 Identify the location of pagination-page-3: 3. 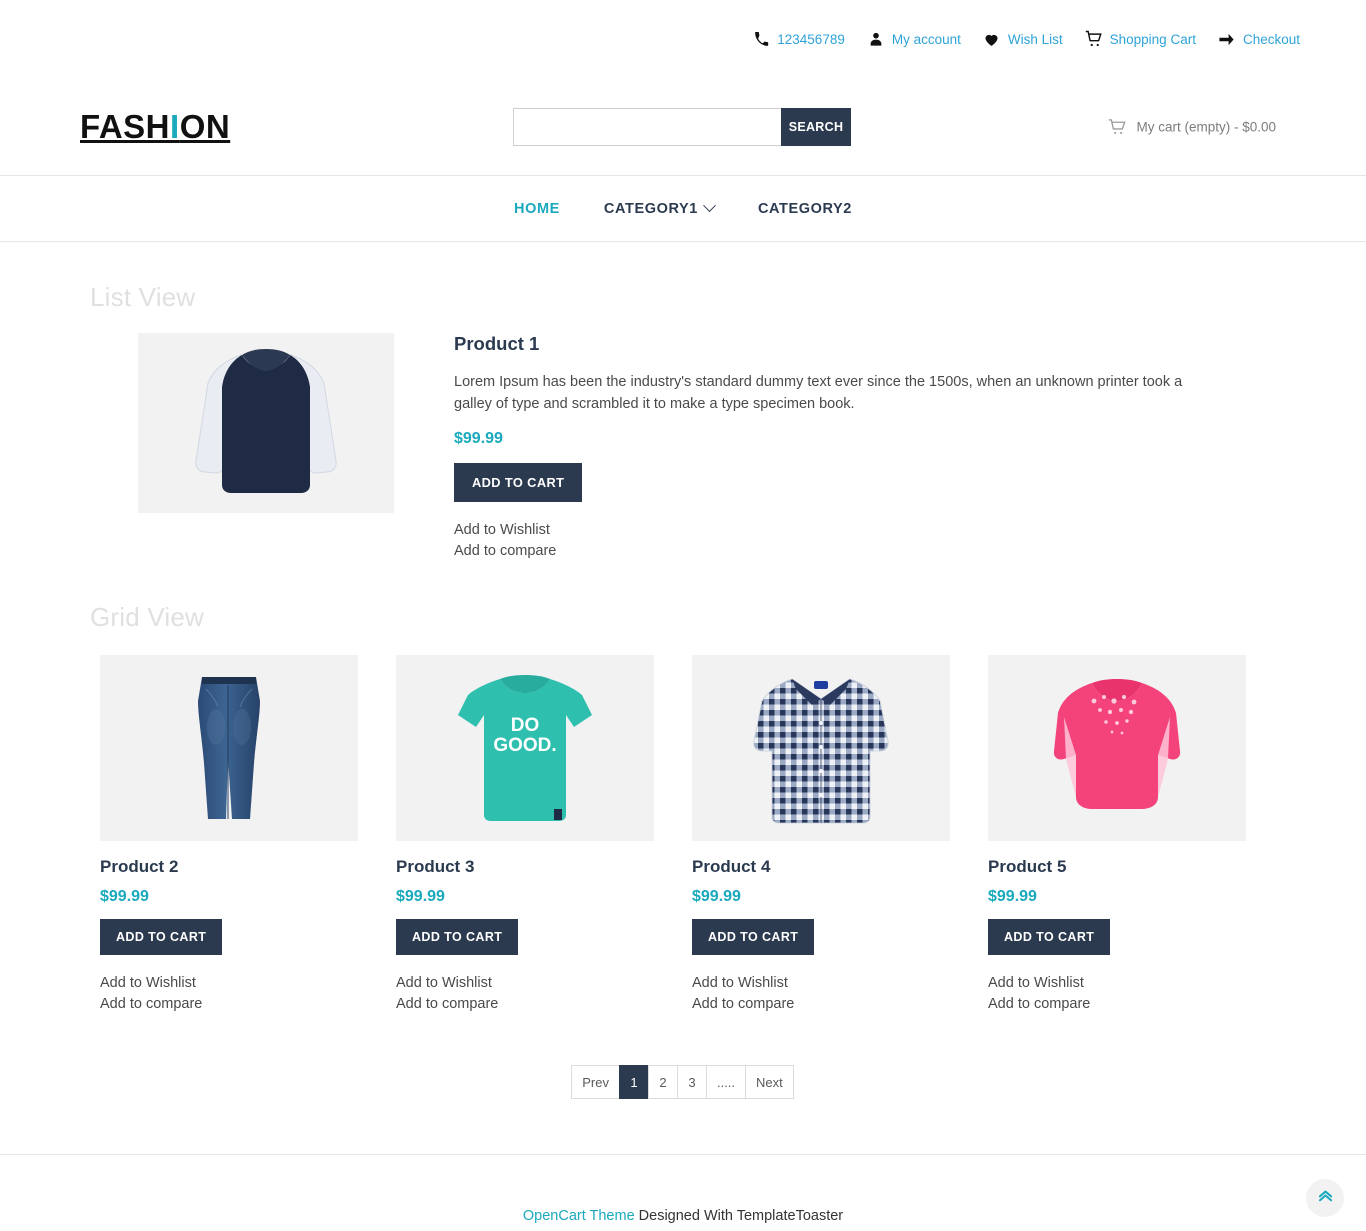
(691, 1082).